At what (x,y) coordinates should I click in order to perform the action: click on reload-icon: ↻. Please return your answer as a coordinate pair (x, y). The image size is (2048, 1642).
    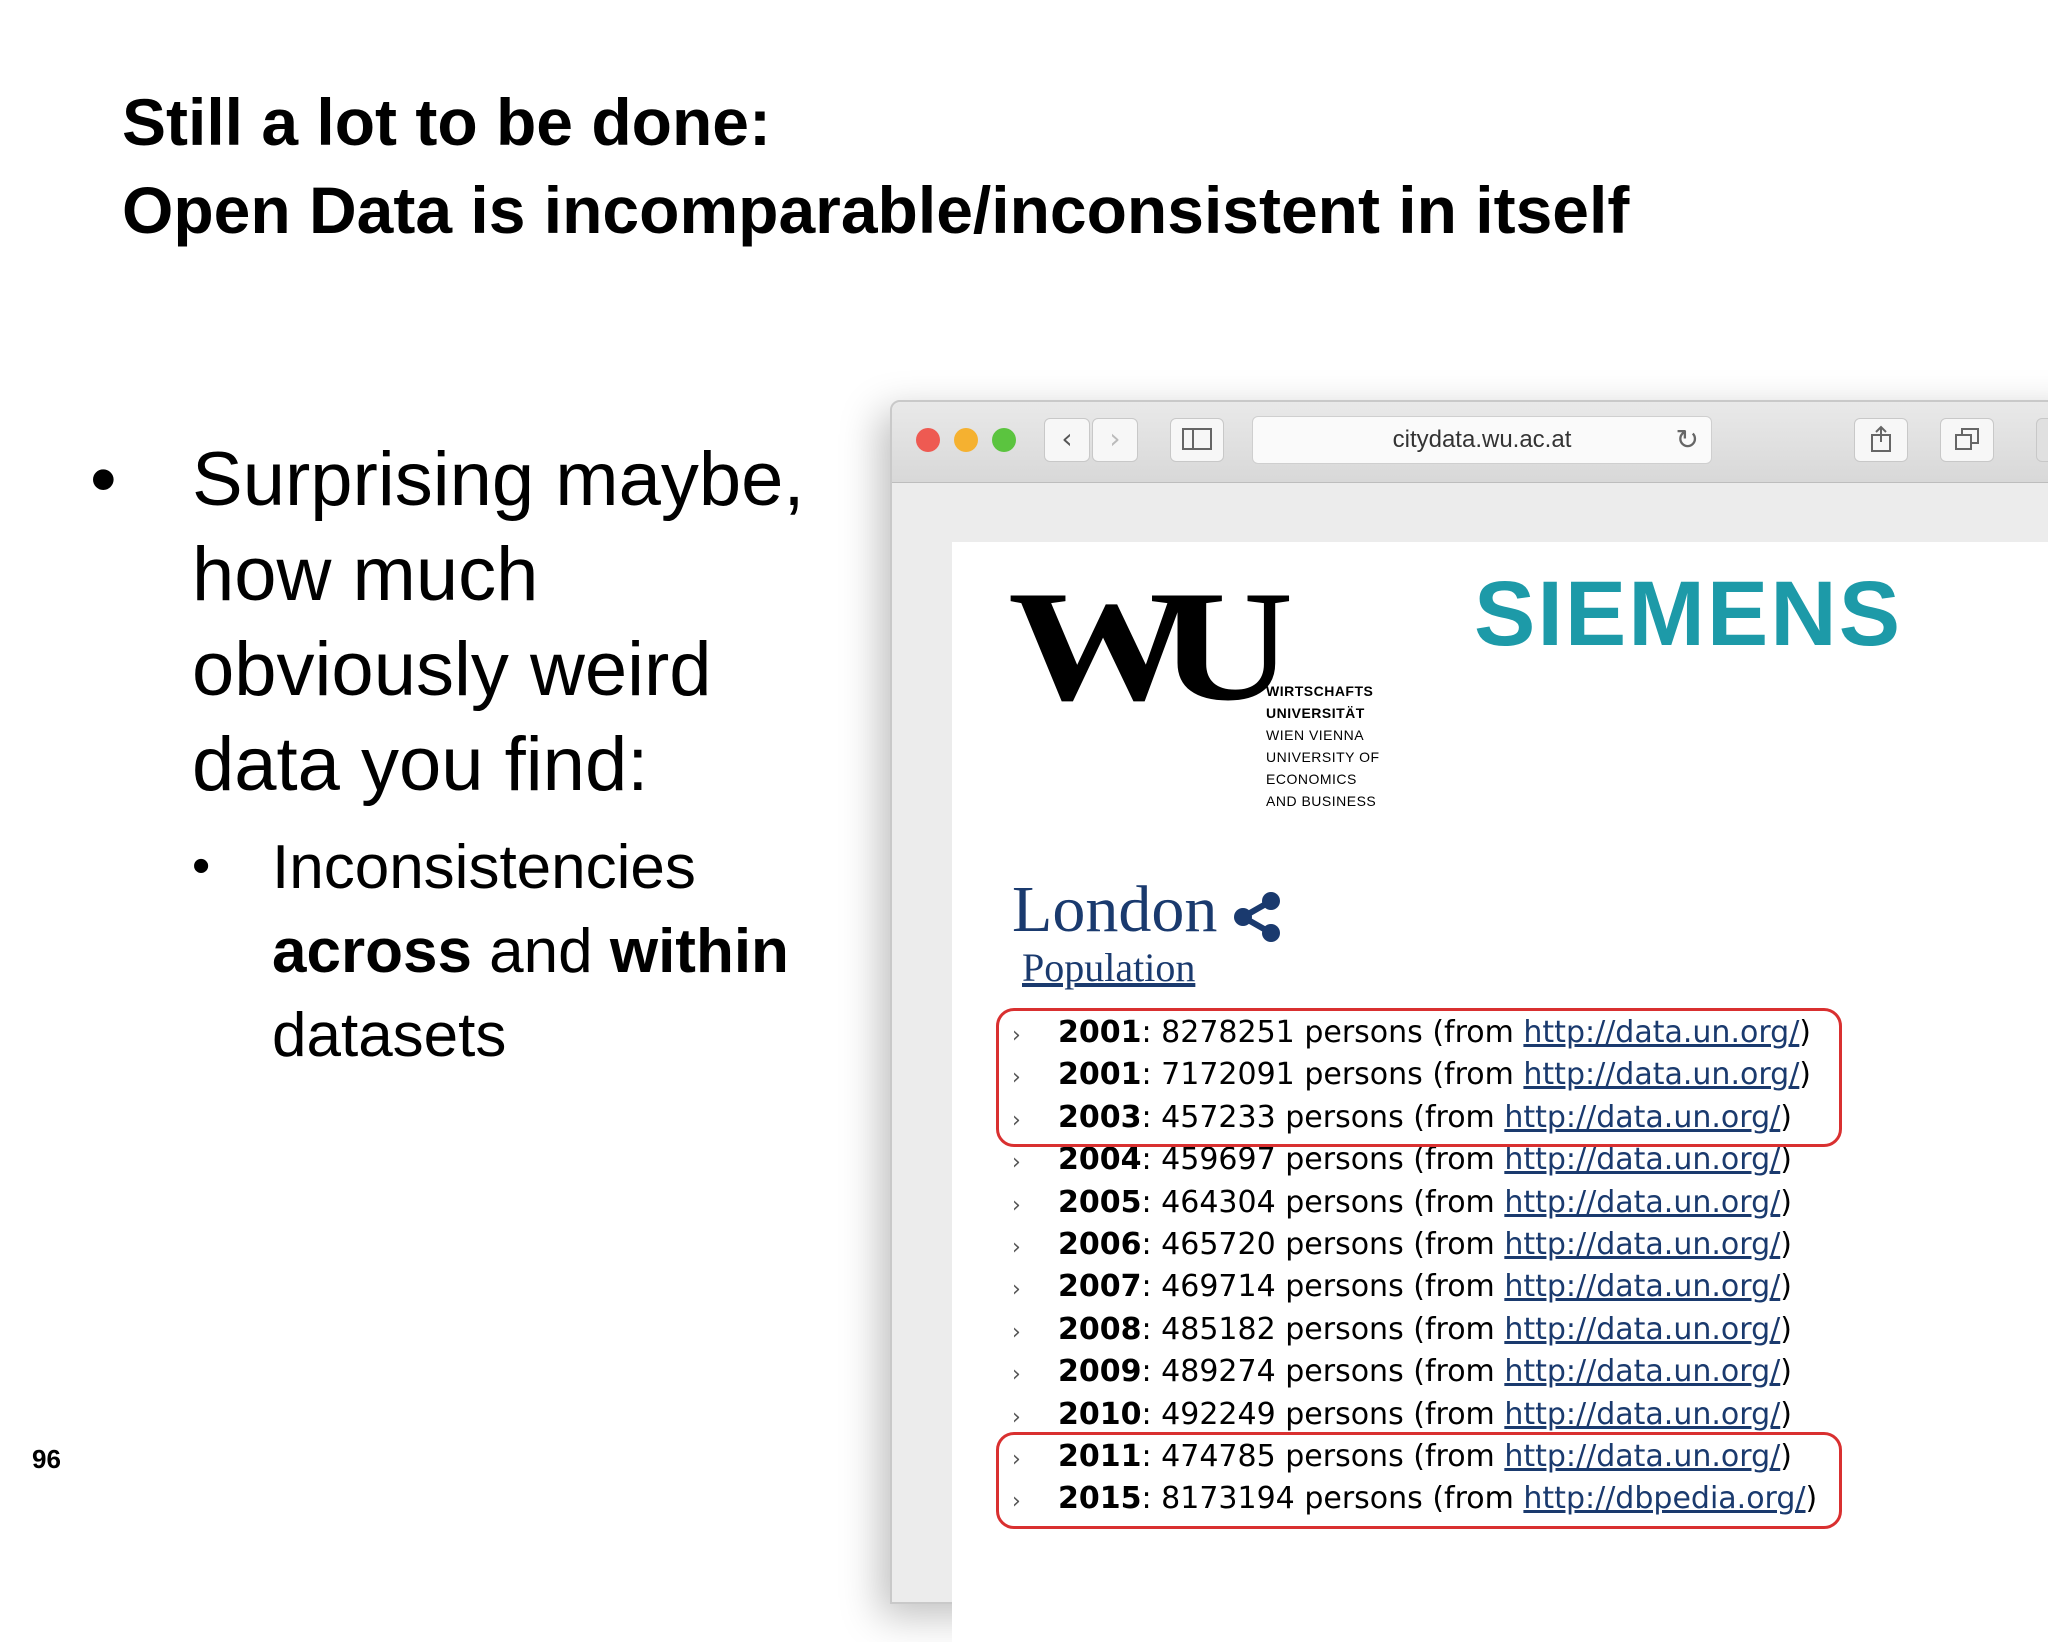
    Looking at the image, I should click on (1687, 440).